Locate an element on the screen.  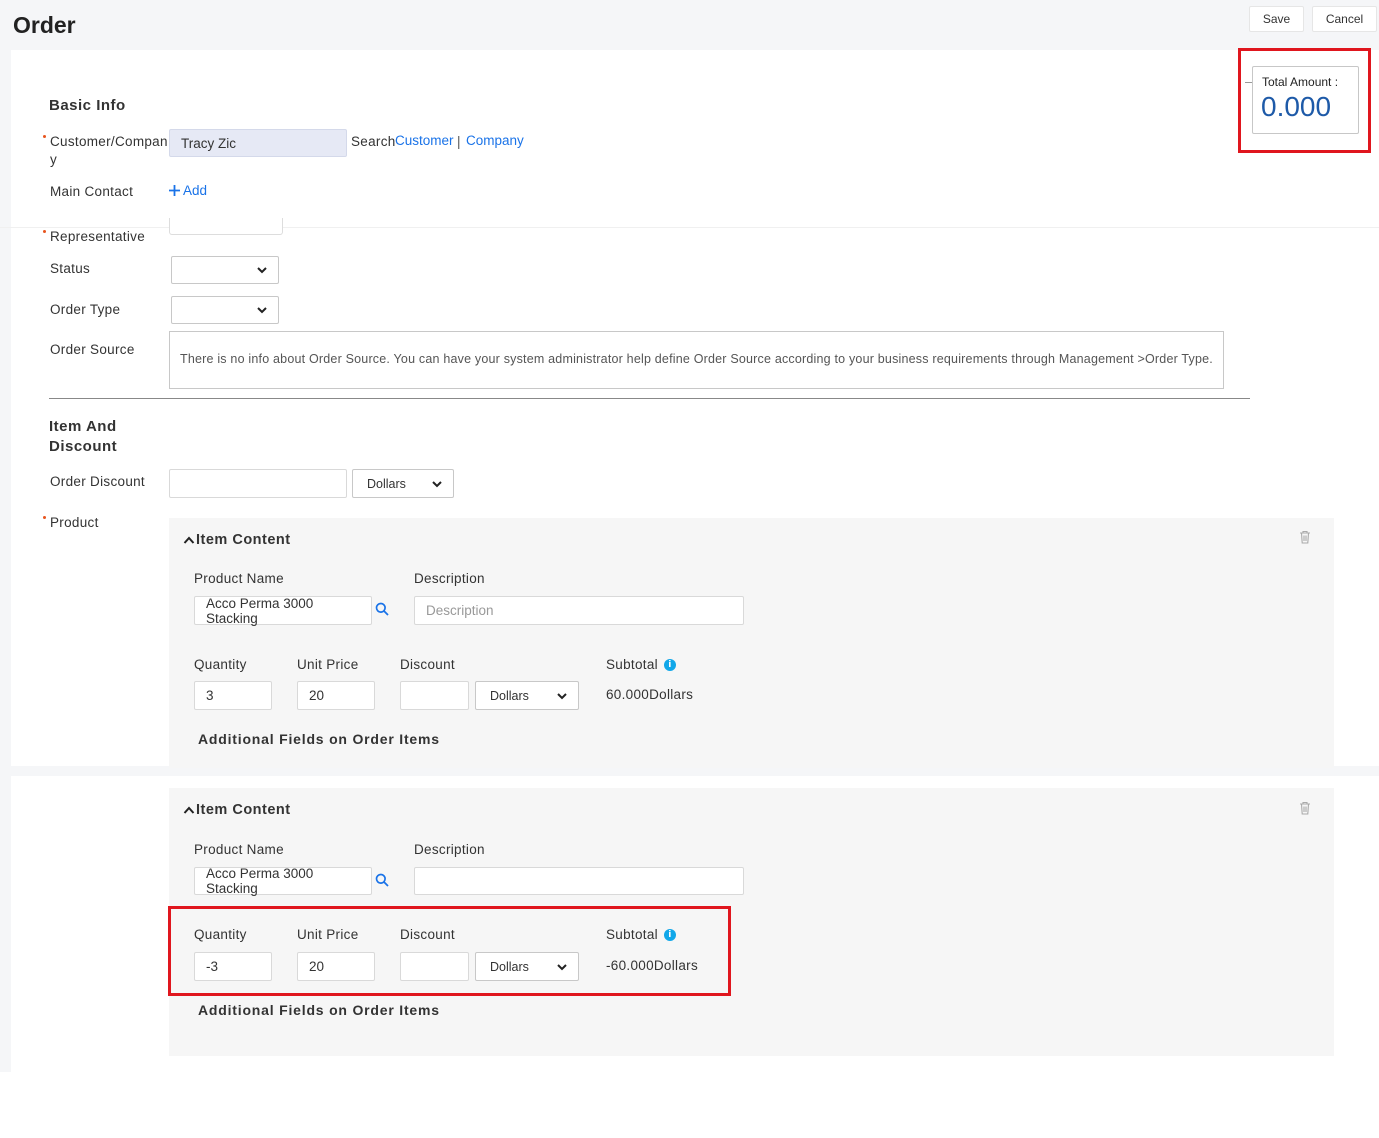
save-button: Save is located at coordinates (1276, 19).